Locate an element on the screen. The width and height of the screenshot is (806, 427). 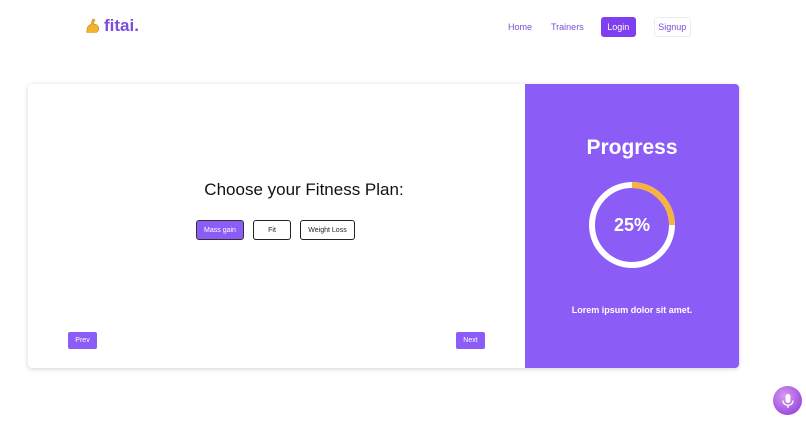
progress-caption: Lorem ipsum dolor sit amet. is located at coordinates (632, 310).